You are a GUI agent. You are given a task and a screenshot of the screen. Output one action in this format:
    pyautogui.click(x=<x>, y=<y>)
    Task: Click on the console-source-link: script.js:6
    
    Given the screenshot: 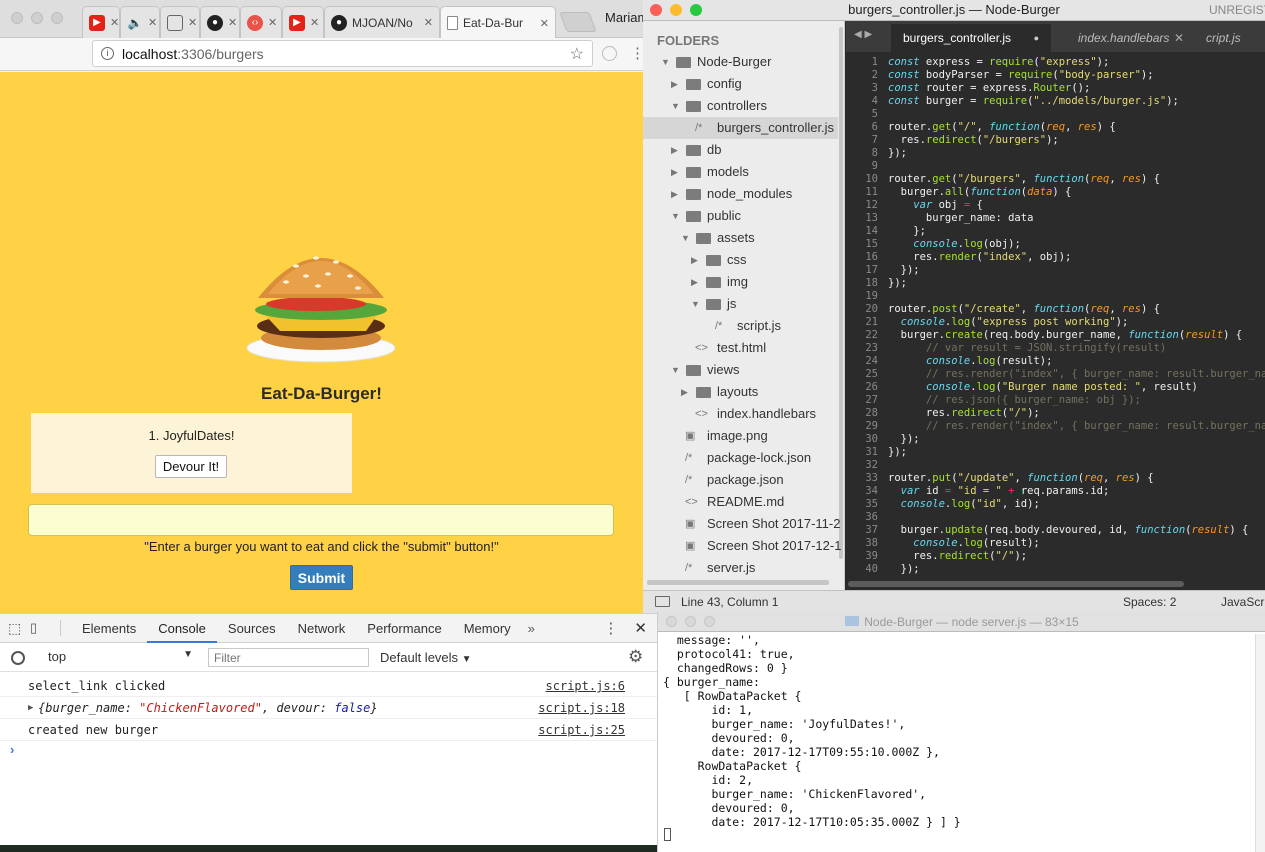 What is the action you would take?
    pyautogui.click(x=585, y=686)
    